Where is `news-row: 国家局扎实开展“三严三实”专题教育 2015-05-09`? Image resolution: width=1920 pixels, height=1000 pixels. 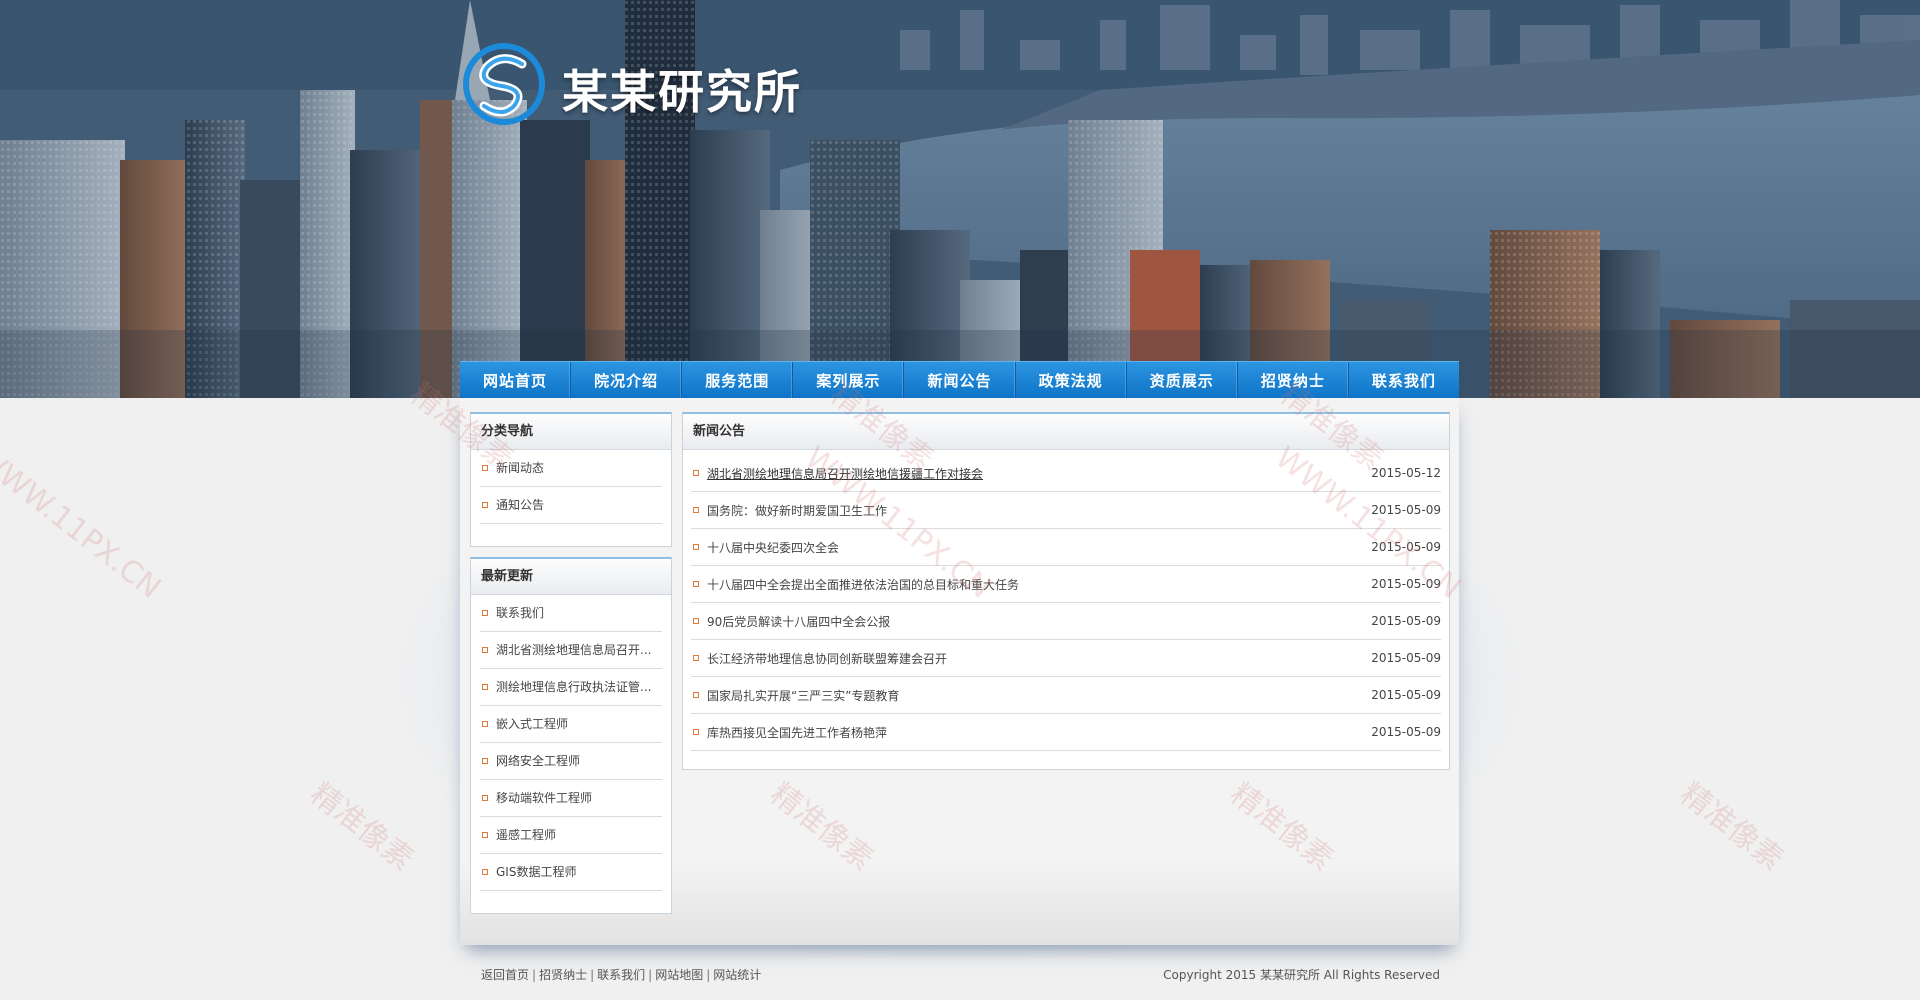 news-row: 国家局扎实开展“三严三实”专题教育 2015-05-09 is located at coordinates (1066, 695).